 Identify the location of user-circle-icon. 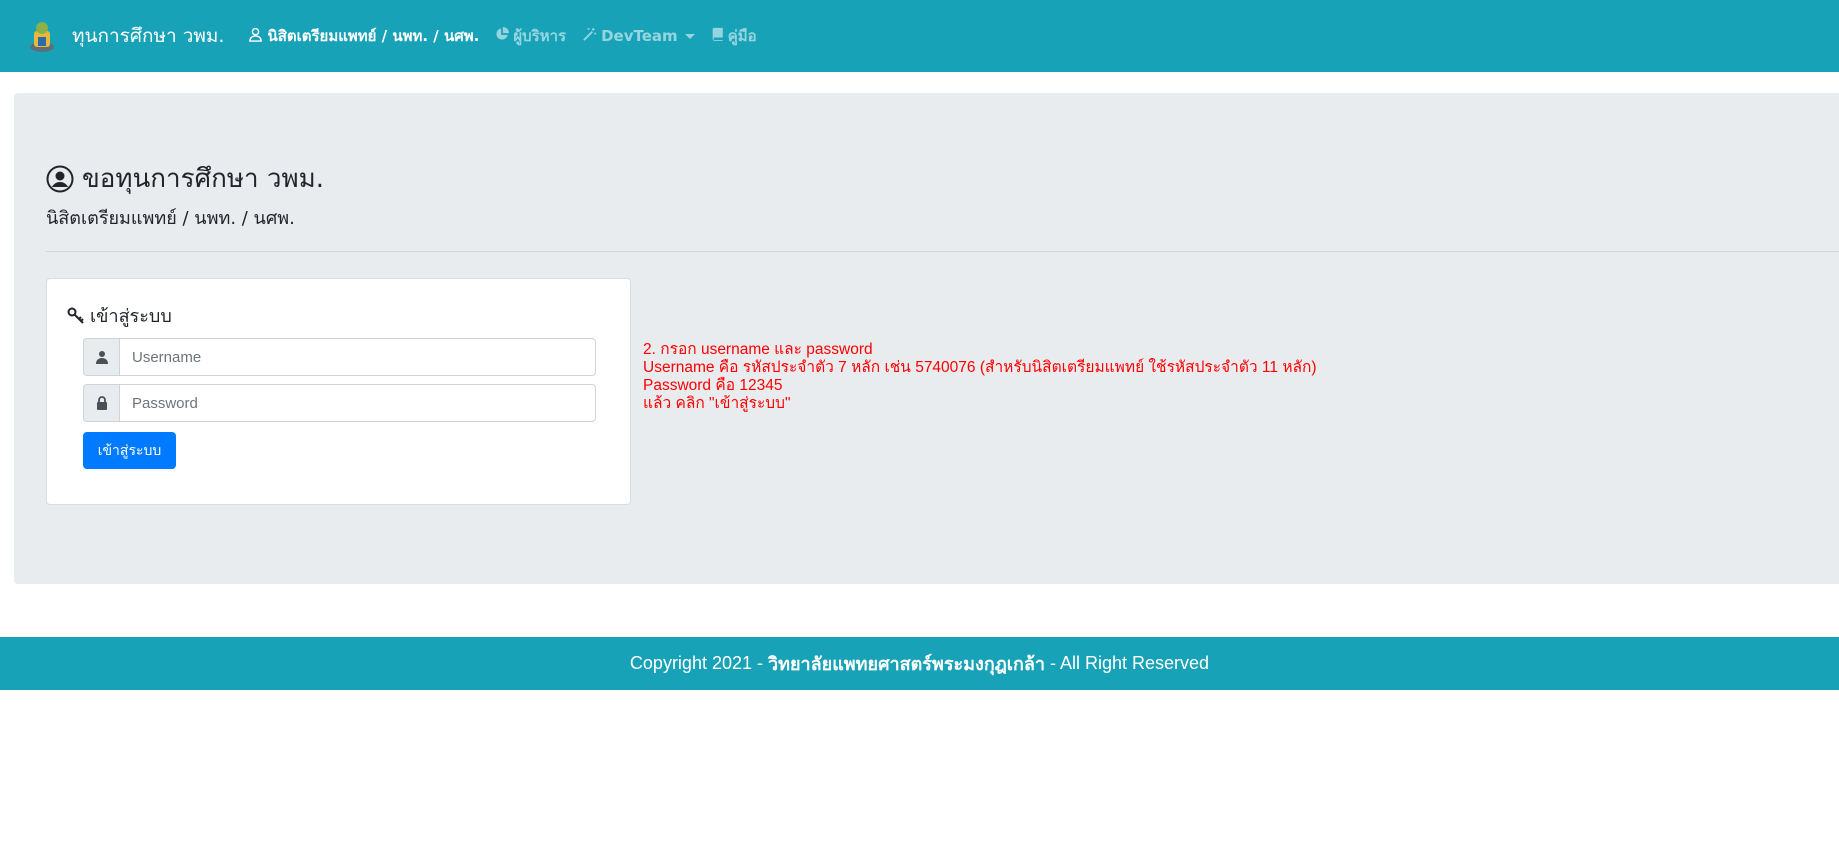
(60, 179).